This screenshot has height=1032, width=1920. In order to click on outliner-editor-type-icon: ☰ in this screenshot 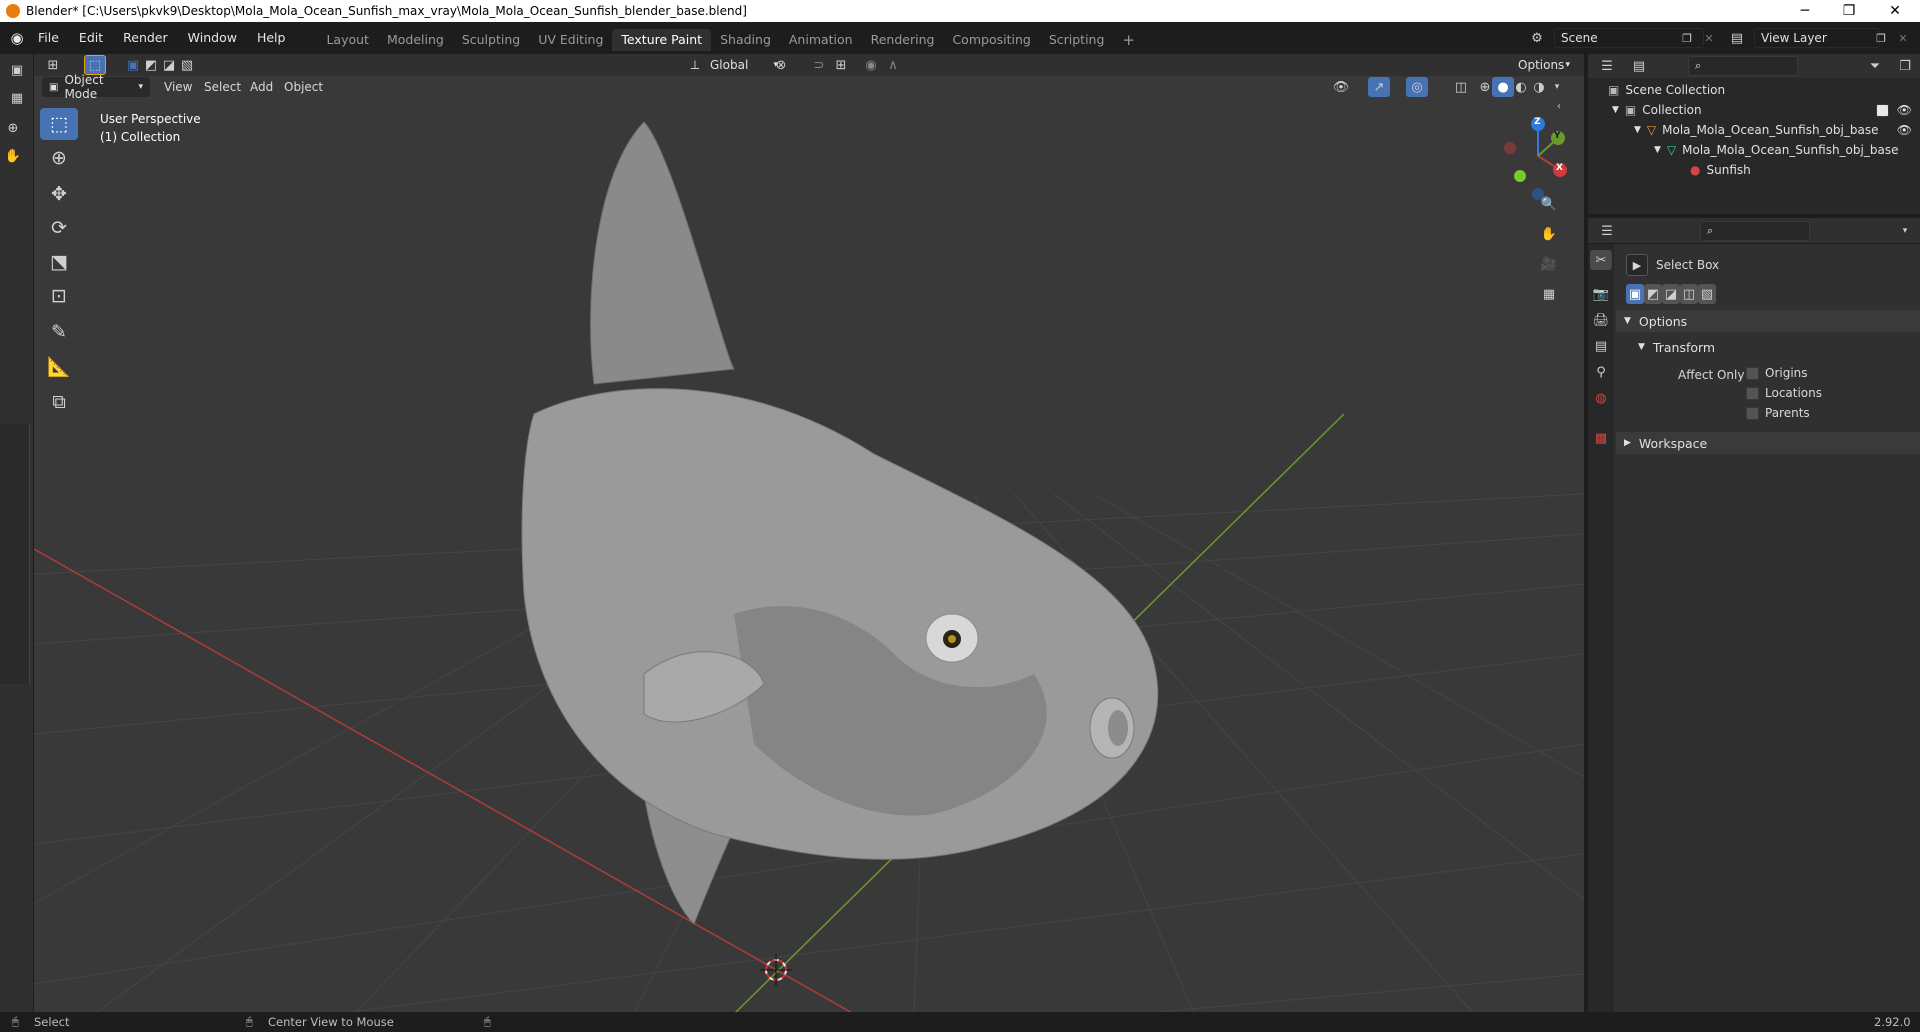, I will do `click(1607, 66)`.